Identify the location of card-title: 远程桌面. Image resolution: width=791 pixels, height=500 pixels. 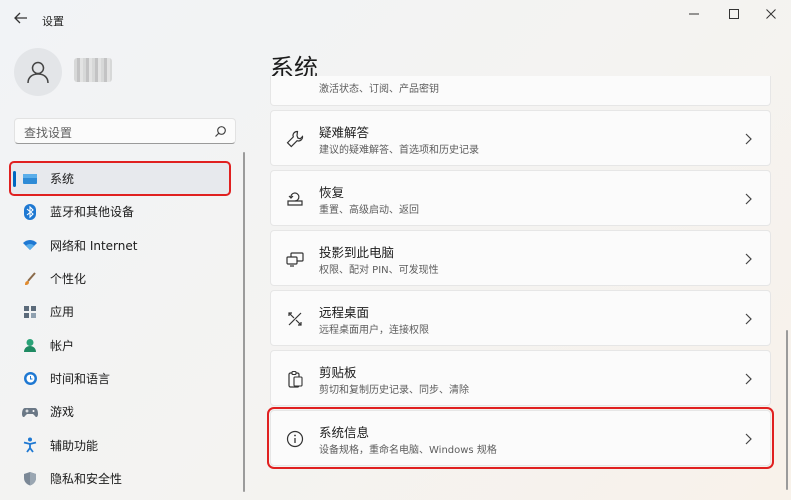
(344, 312).